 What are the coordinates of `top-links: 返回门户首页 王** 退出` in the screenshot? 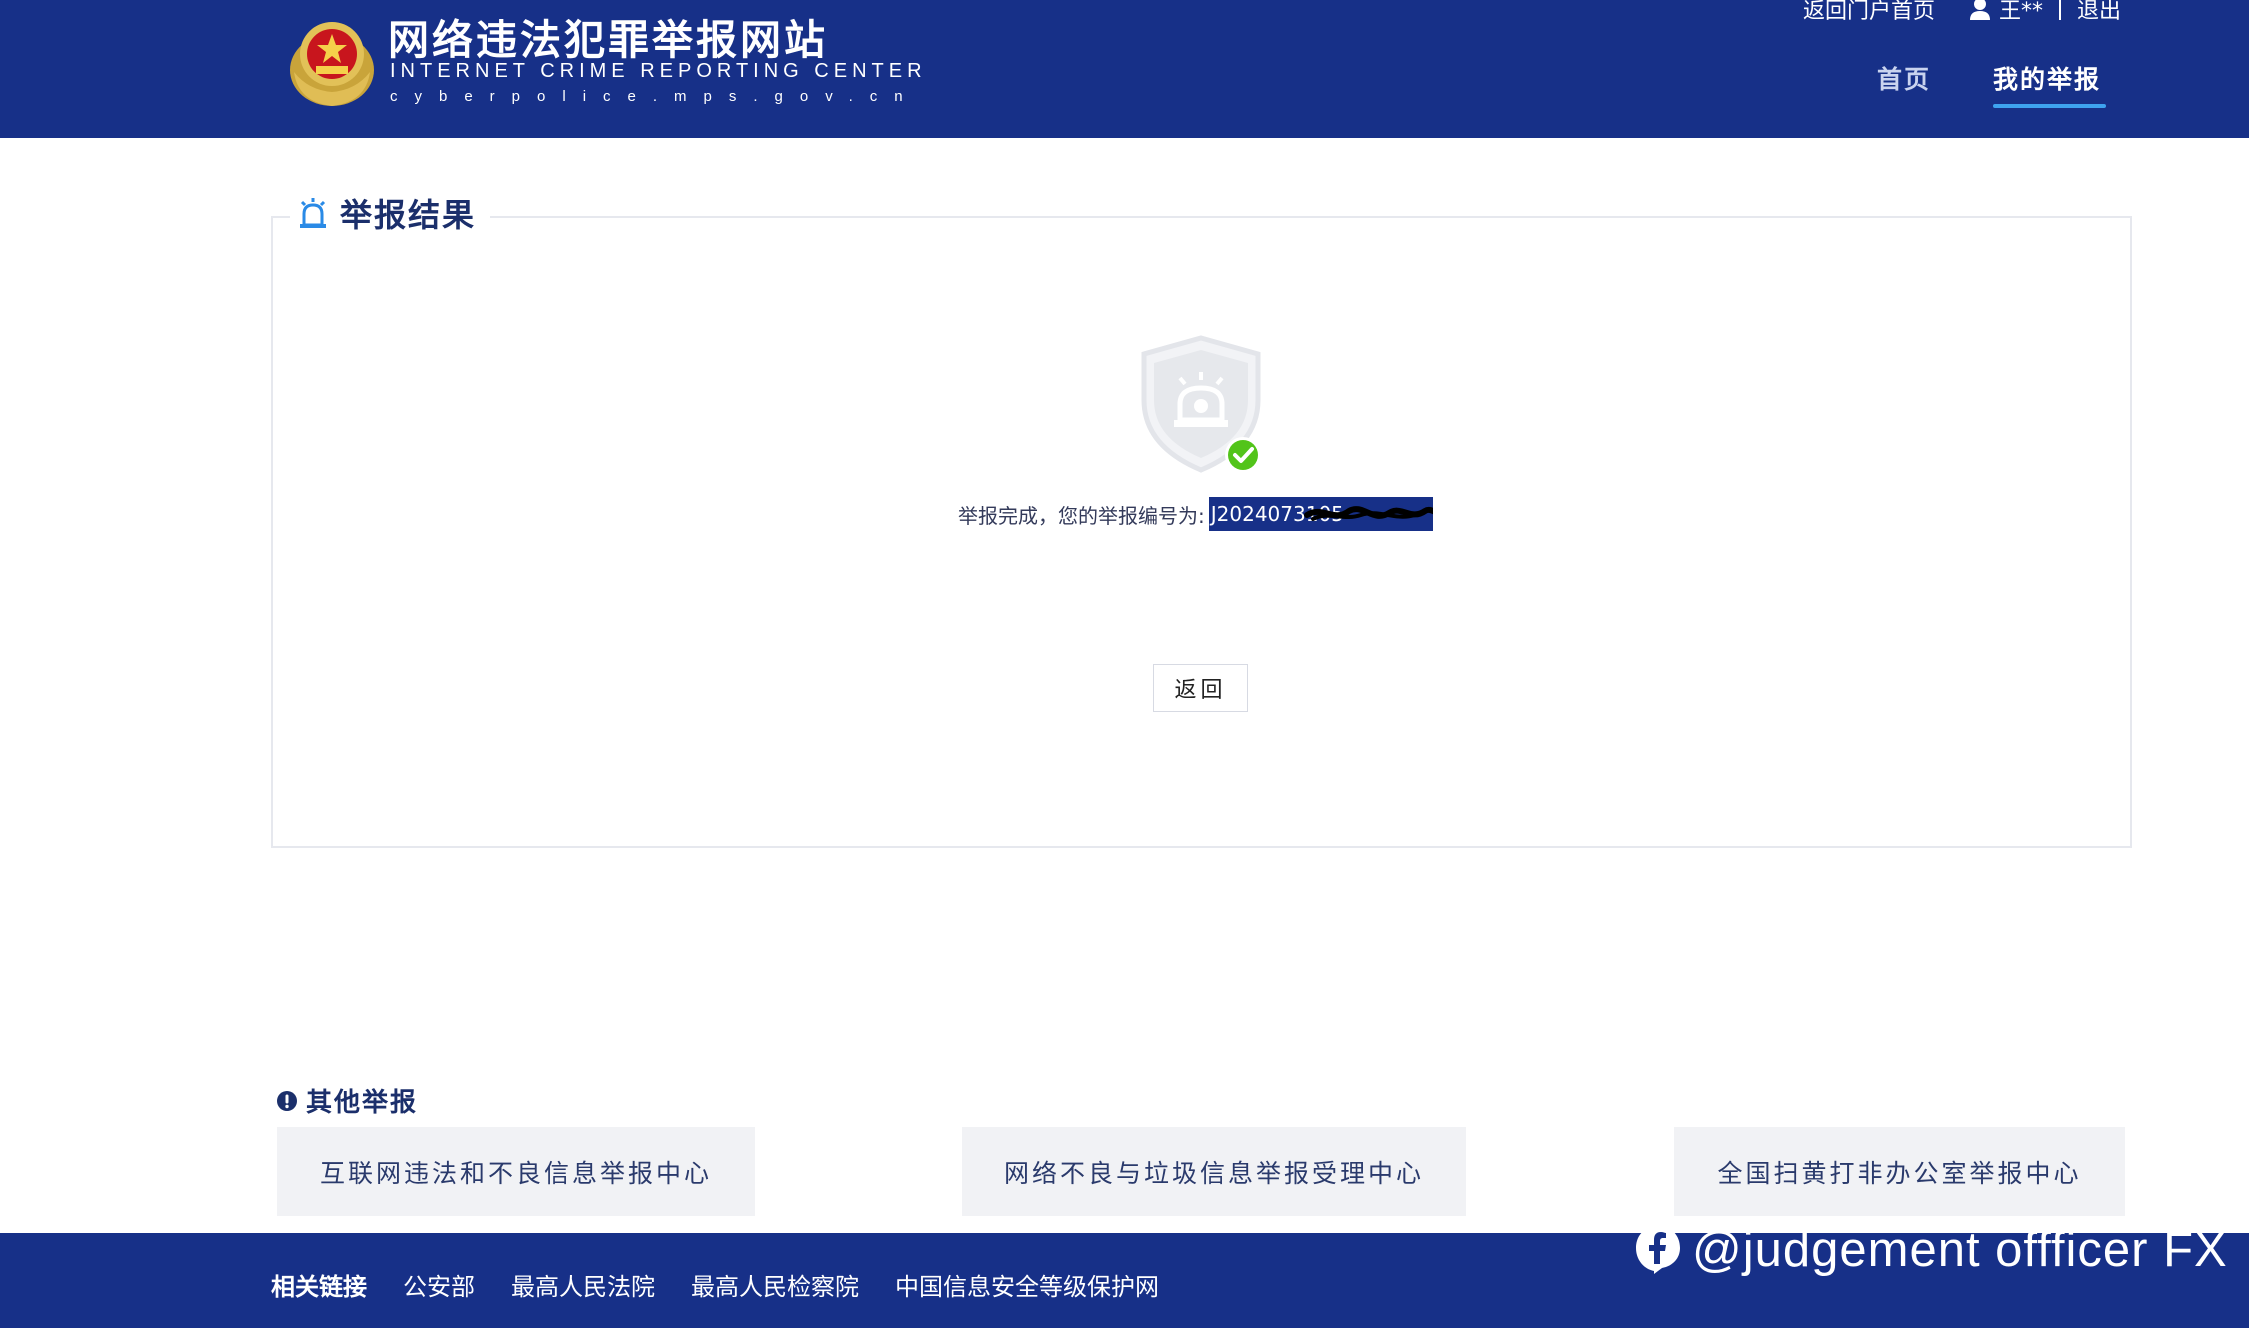 It's located at (1962, 13).